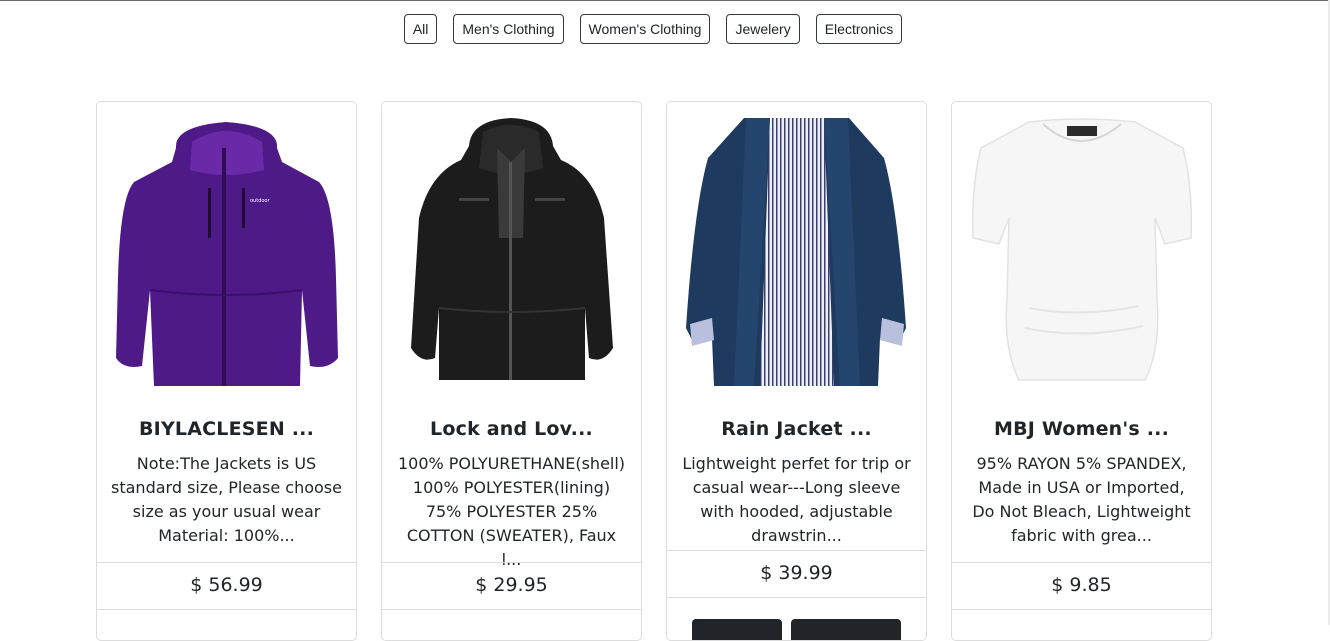  What do you see at coordinates (511, 585) in the screenshot?
I see `product-price: $ 29.95` at bounding box center [511, 585].